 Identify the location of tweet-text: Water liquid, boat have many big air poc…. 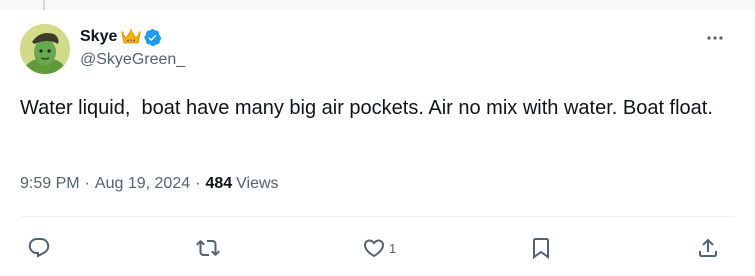
(366, 108).